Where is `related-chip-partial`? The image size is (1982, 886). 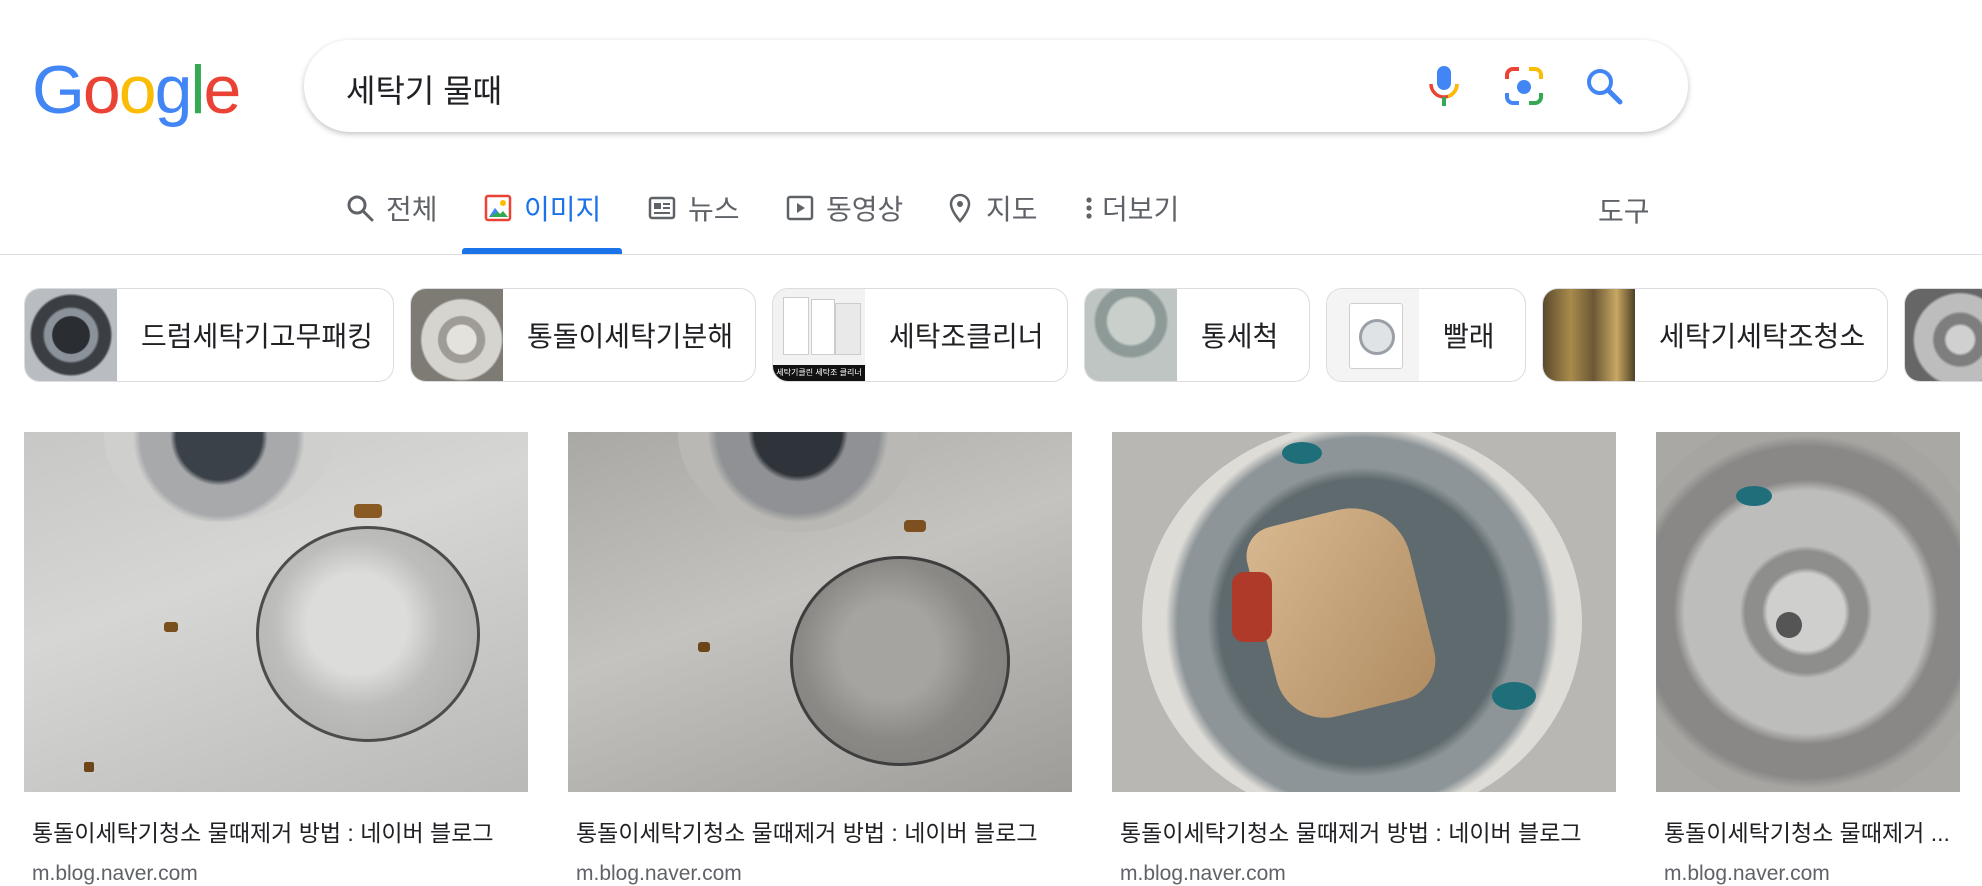
related-chip-partial is located at coordinates (1943, 335).